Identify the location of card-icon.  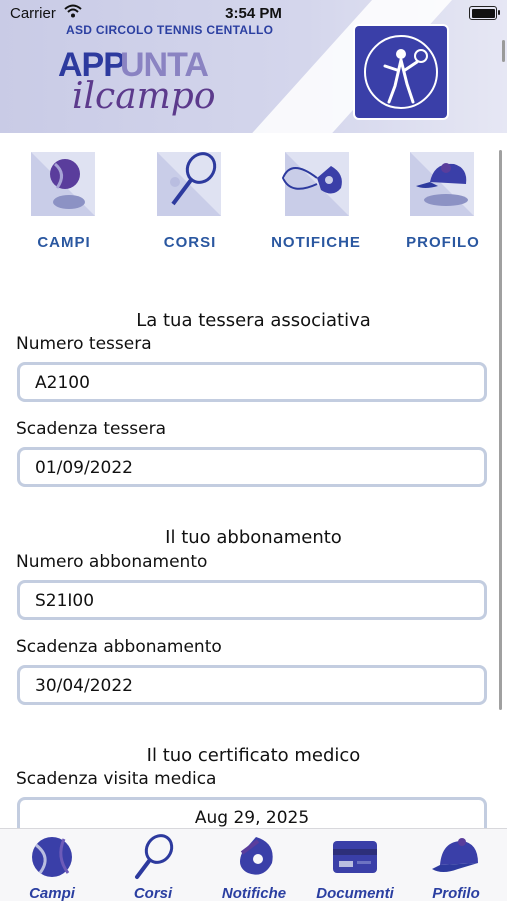
(355, 857).